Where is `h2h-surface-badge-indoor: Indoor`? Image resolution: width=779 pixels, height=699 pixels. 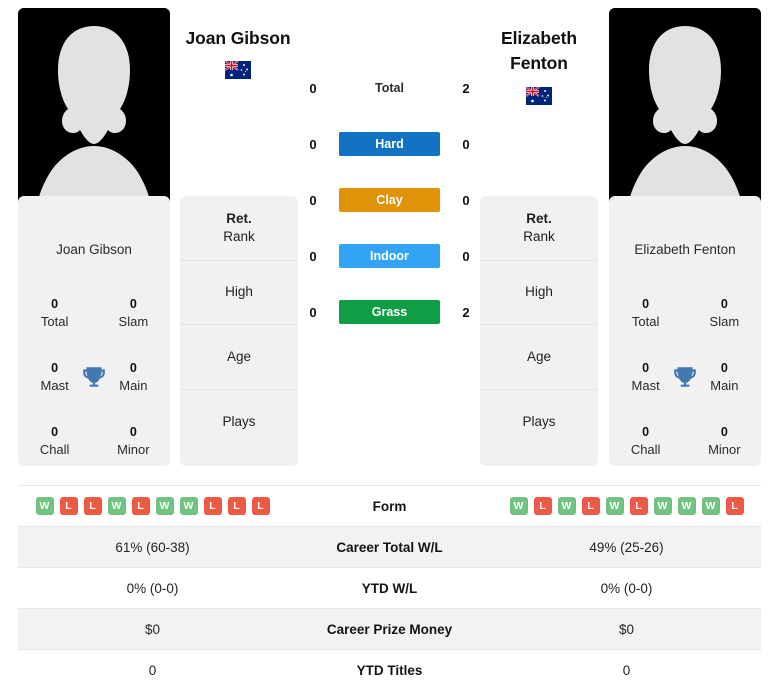 h2h-surface-badge-indoor: Indoor is located at coordinates (389, 256).